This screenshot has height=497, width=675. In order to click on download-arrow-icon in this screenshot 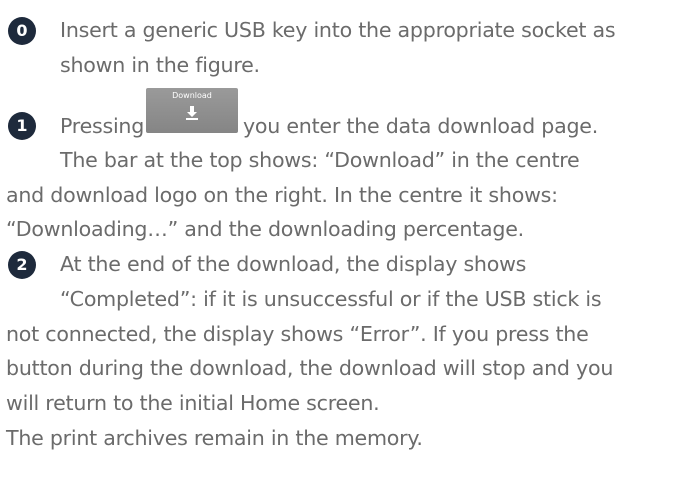, I will do `click(192, 113)`.